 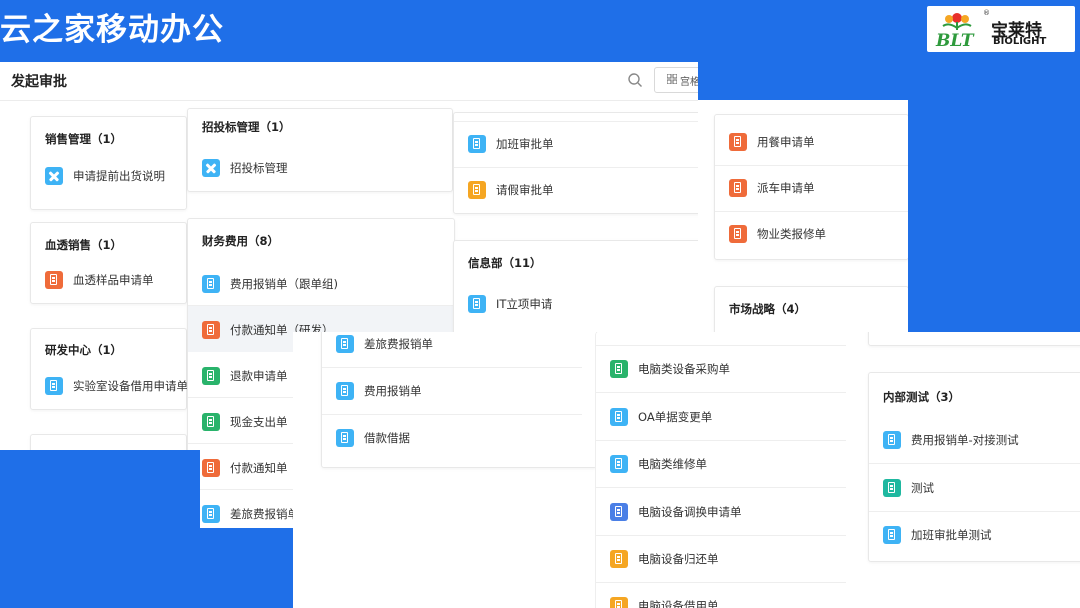 I want to click on form-item-label: 物业类报修单, so click(x=791, y=234).